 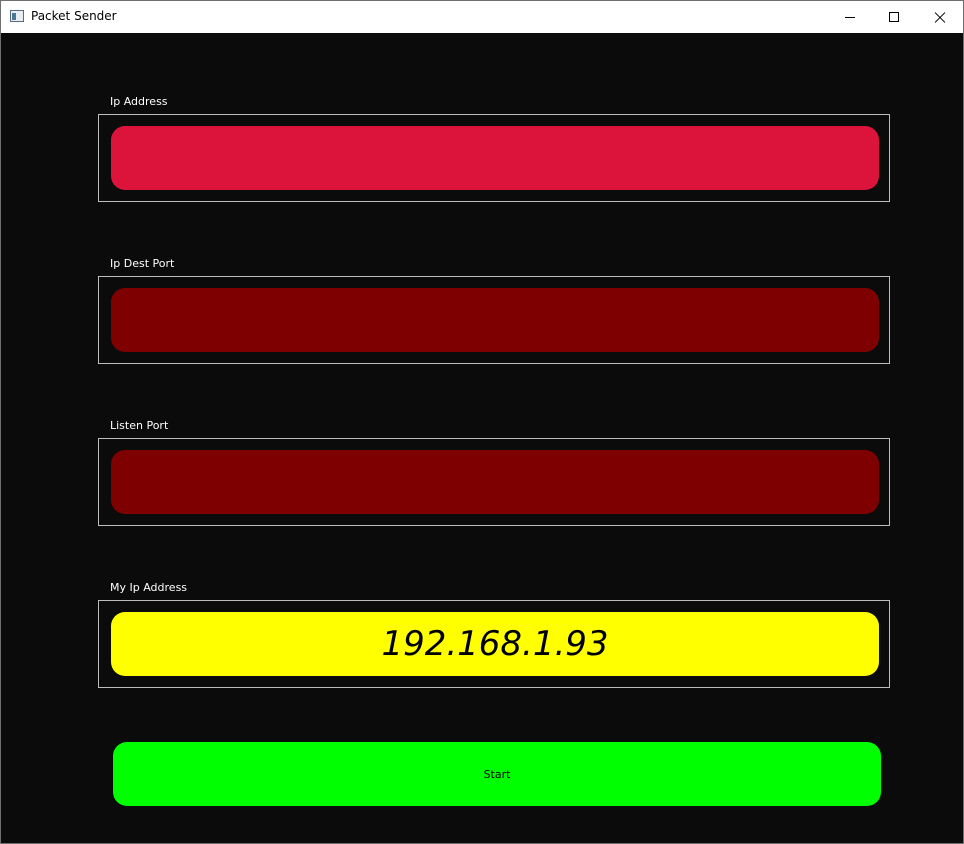 I want to click on start-button: Start, so click(x=497, y=774).